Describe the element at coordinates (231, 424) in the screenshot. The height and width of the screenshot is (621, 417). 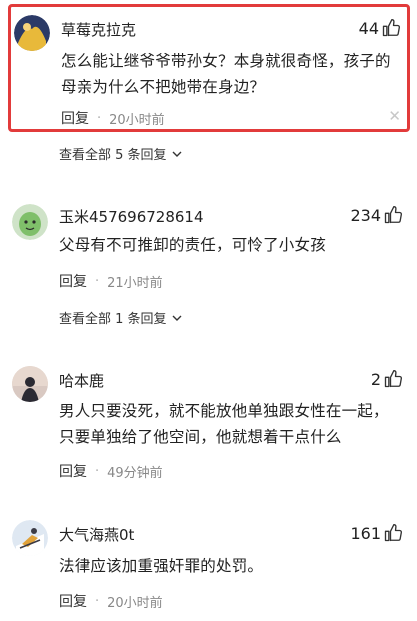
I see `comment-text: 男人只要没死，就不能放他单独跟女性在一起， 只要单独给了他空间，他就想着干点什么` at that location.